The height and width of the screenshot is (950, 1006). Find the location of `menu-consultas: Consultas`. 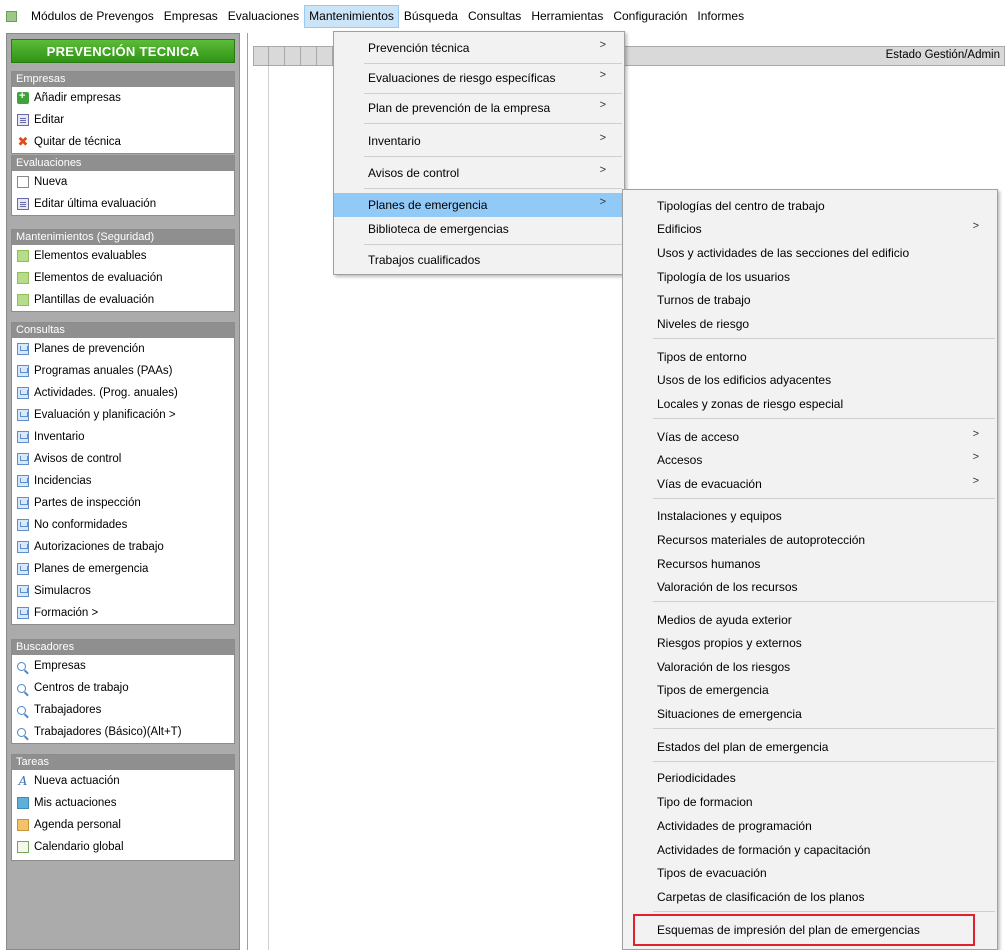

menu-consultas: Consultas is located at coordinates (494, 16).